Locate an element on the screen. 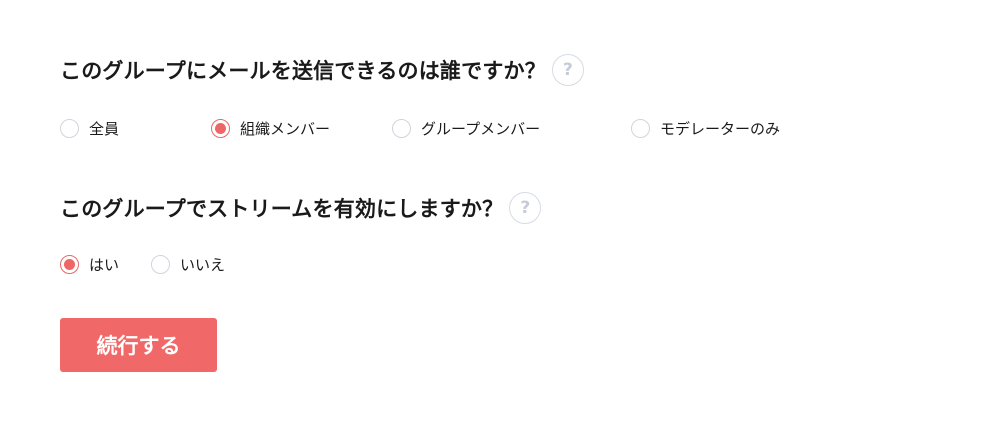 This screenshot has height=429, width=996. radio-option-label: いいえ is located at coordinates (203, 264).